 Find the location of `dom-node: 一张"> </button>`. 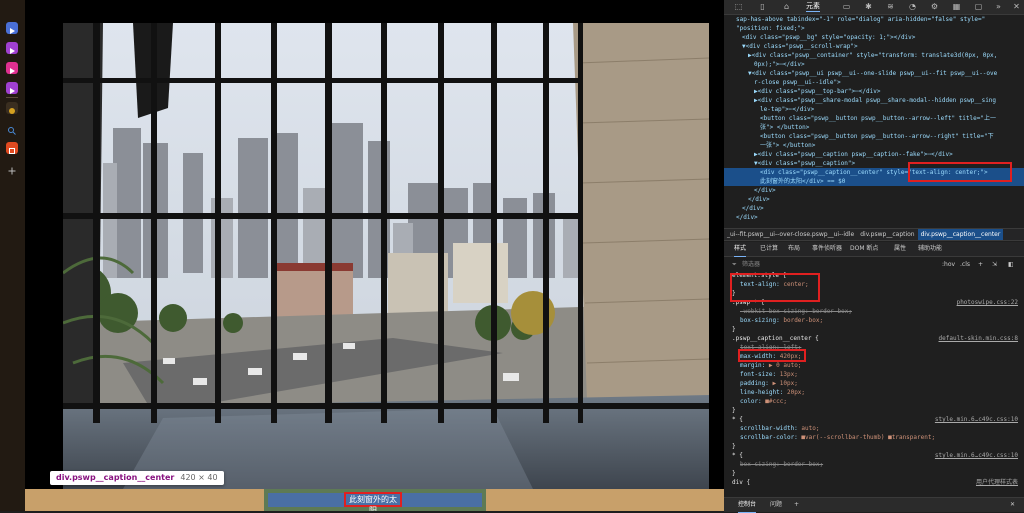

dom-node: 一张"> </button> is located at coordinates (874, 145).